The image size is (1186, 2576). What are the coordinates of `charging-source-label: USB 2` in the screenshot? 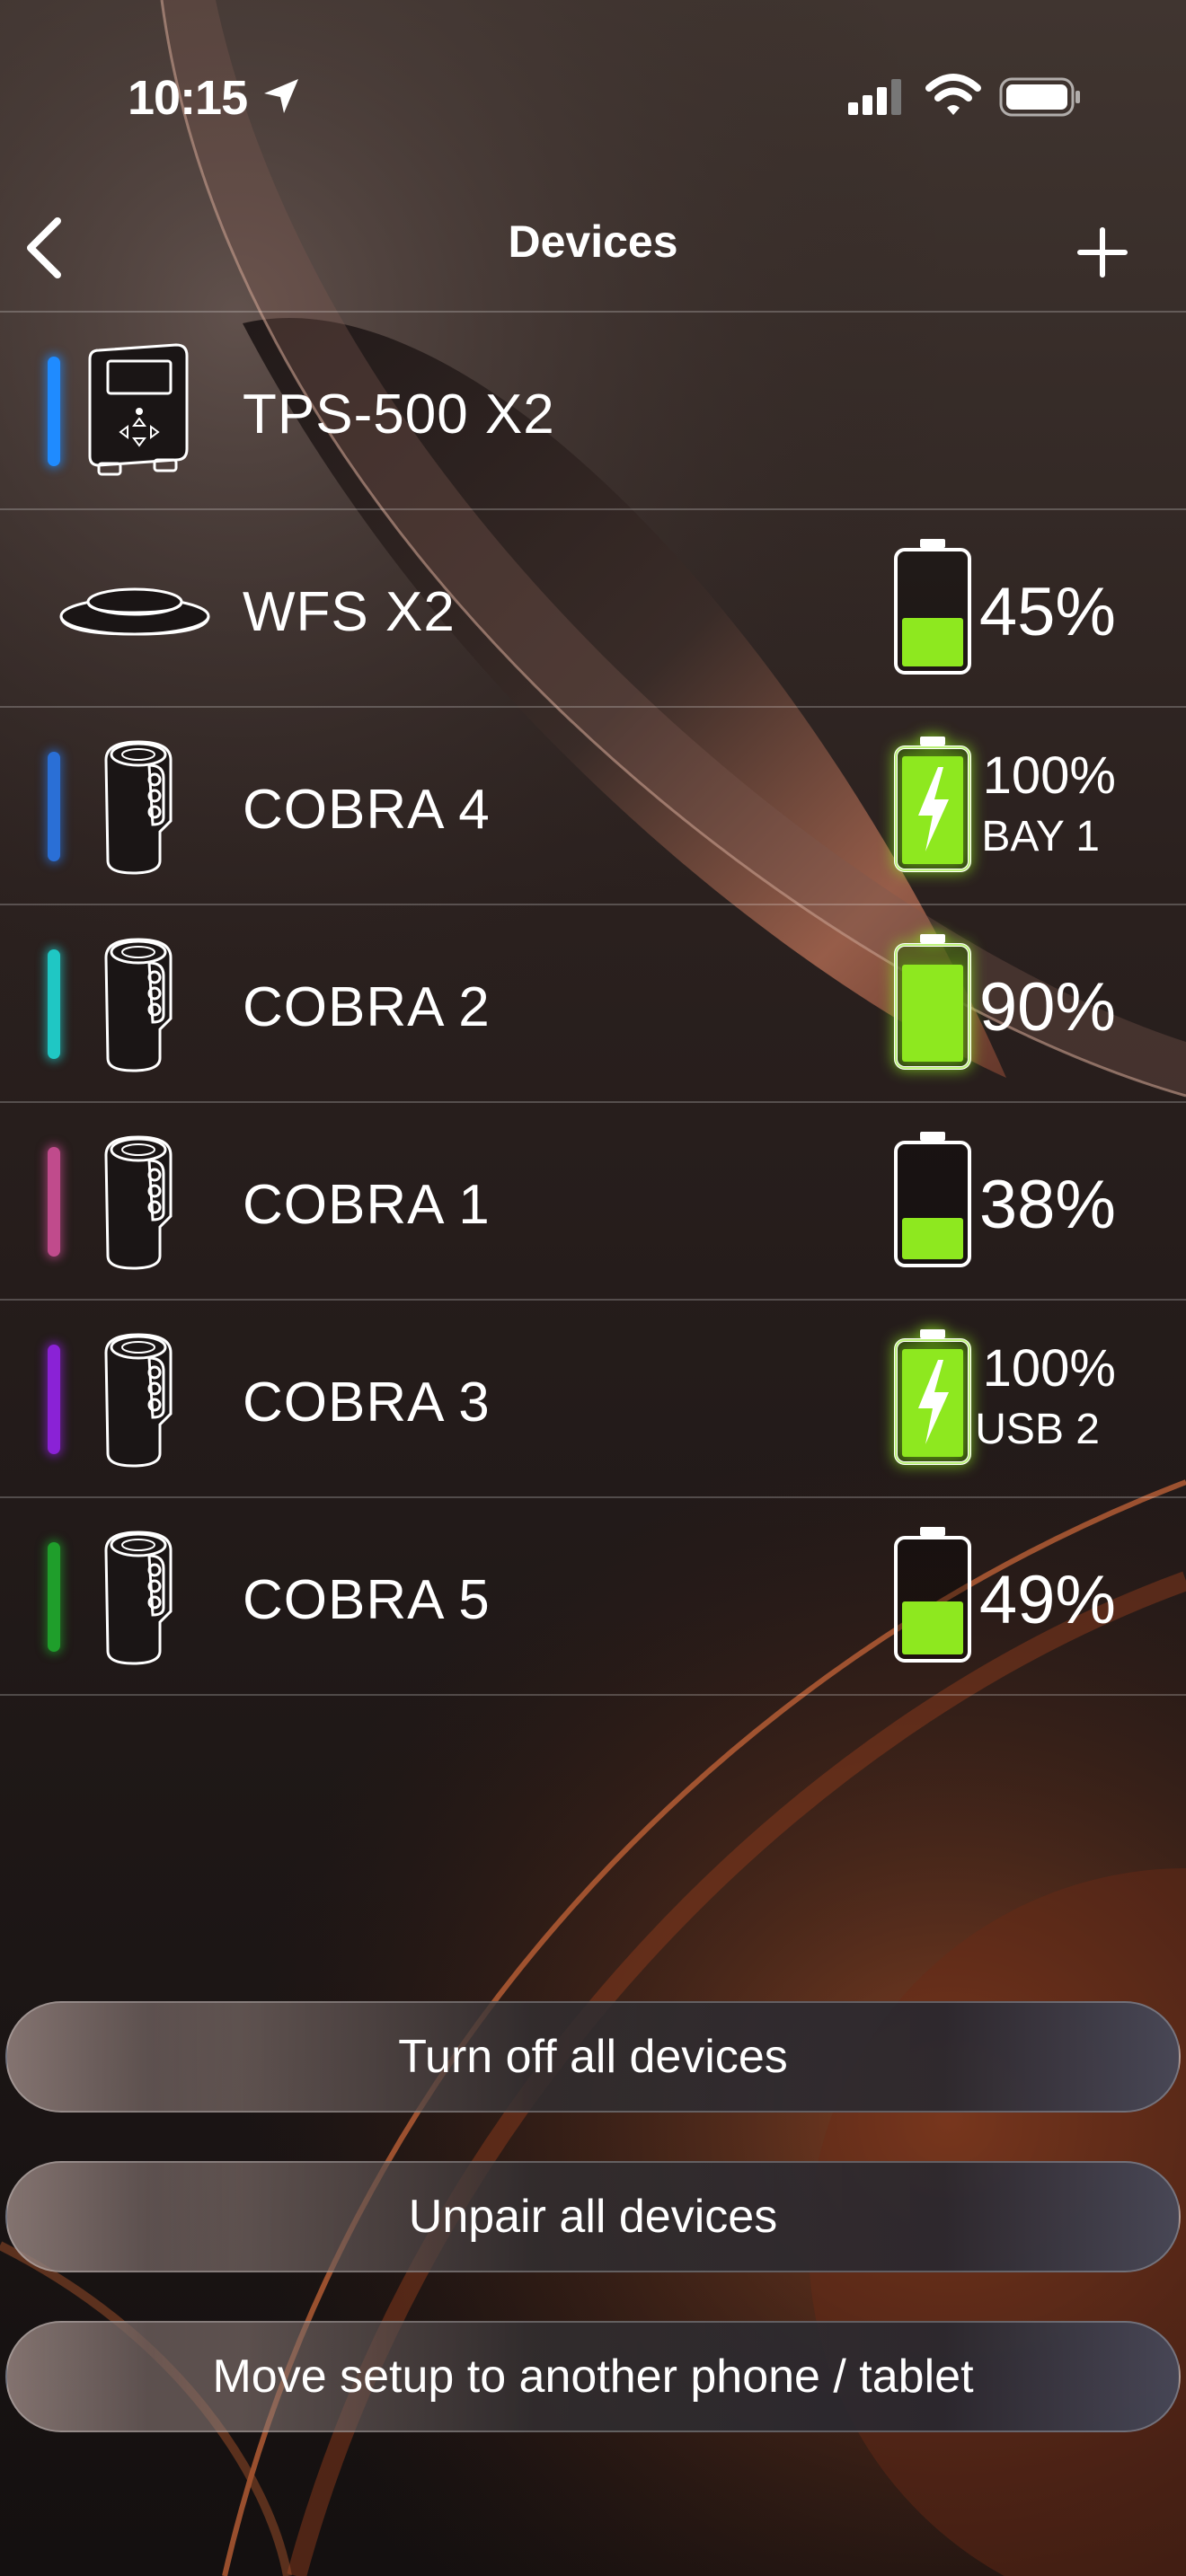 It's located at (1037, 1429).